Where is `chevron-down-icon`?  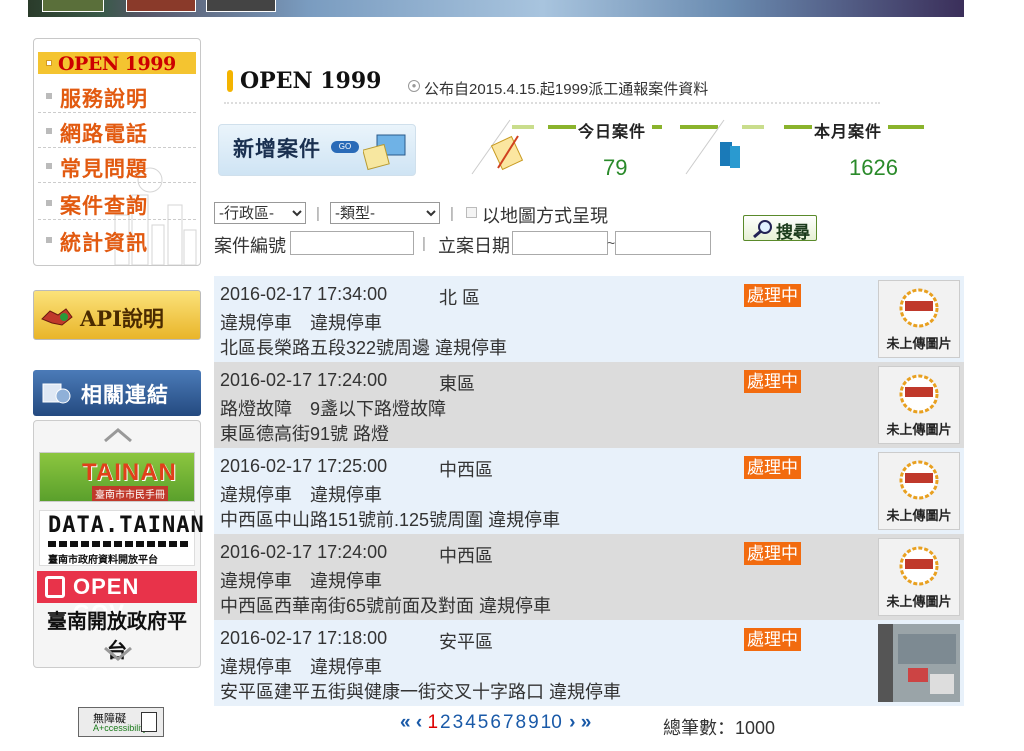 chevron-down-icon is located at coordinates (118, 653).